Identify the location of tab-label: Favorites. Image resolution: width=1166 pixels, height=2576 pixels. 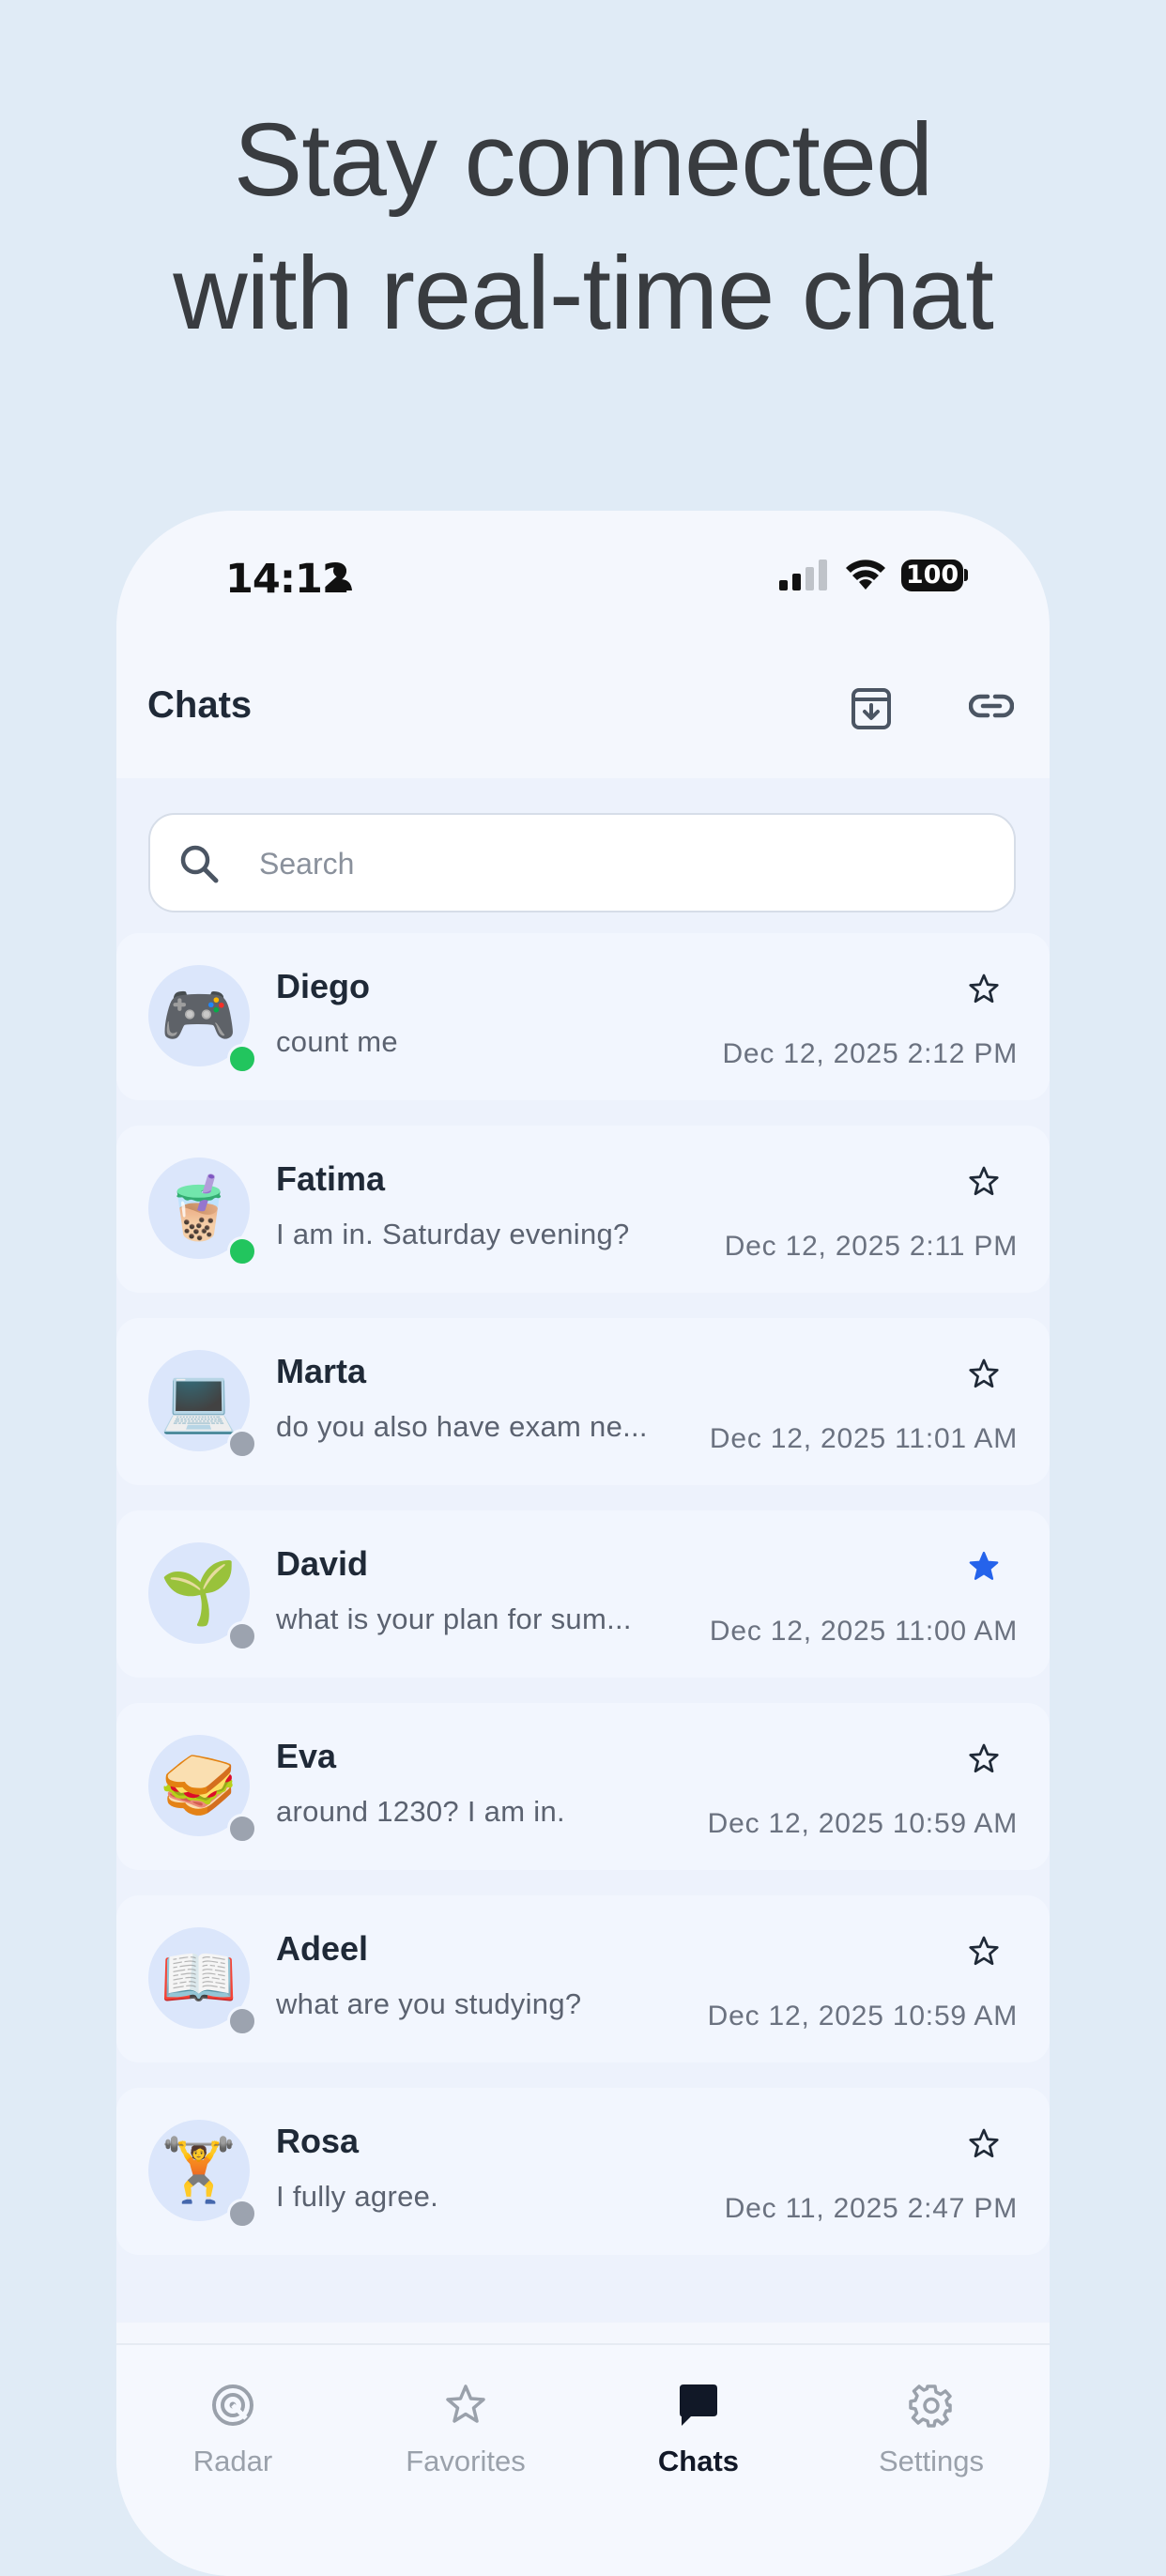
(466, 2461).